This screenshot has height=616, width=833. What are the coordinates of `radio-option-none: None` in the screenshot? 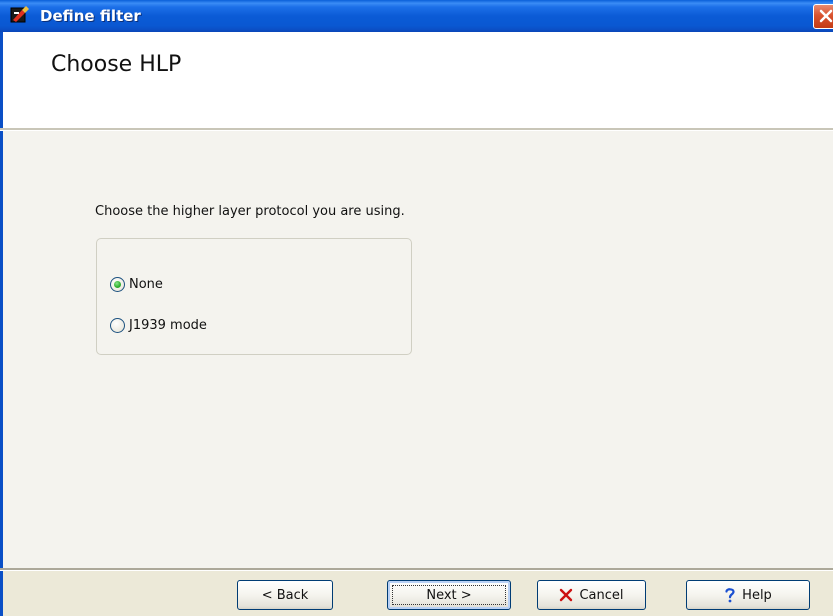 It's located at (136, 284).